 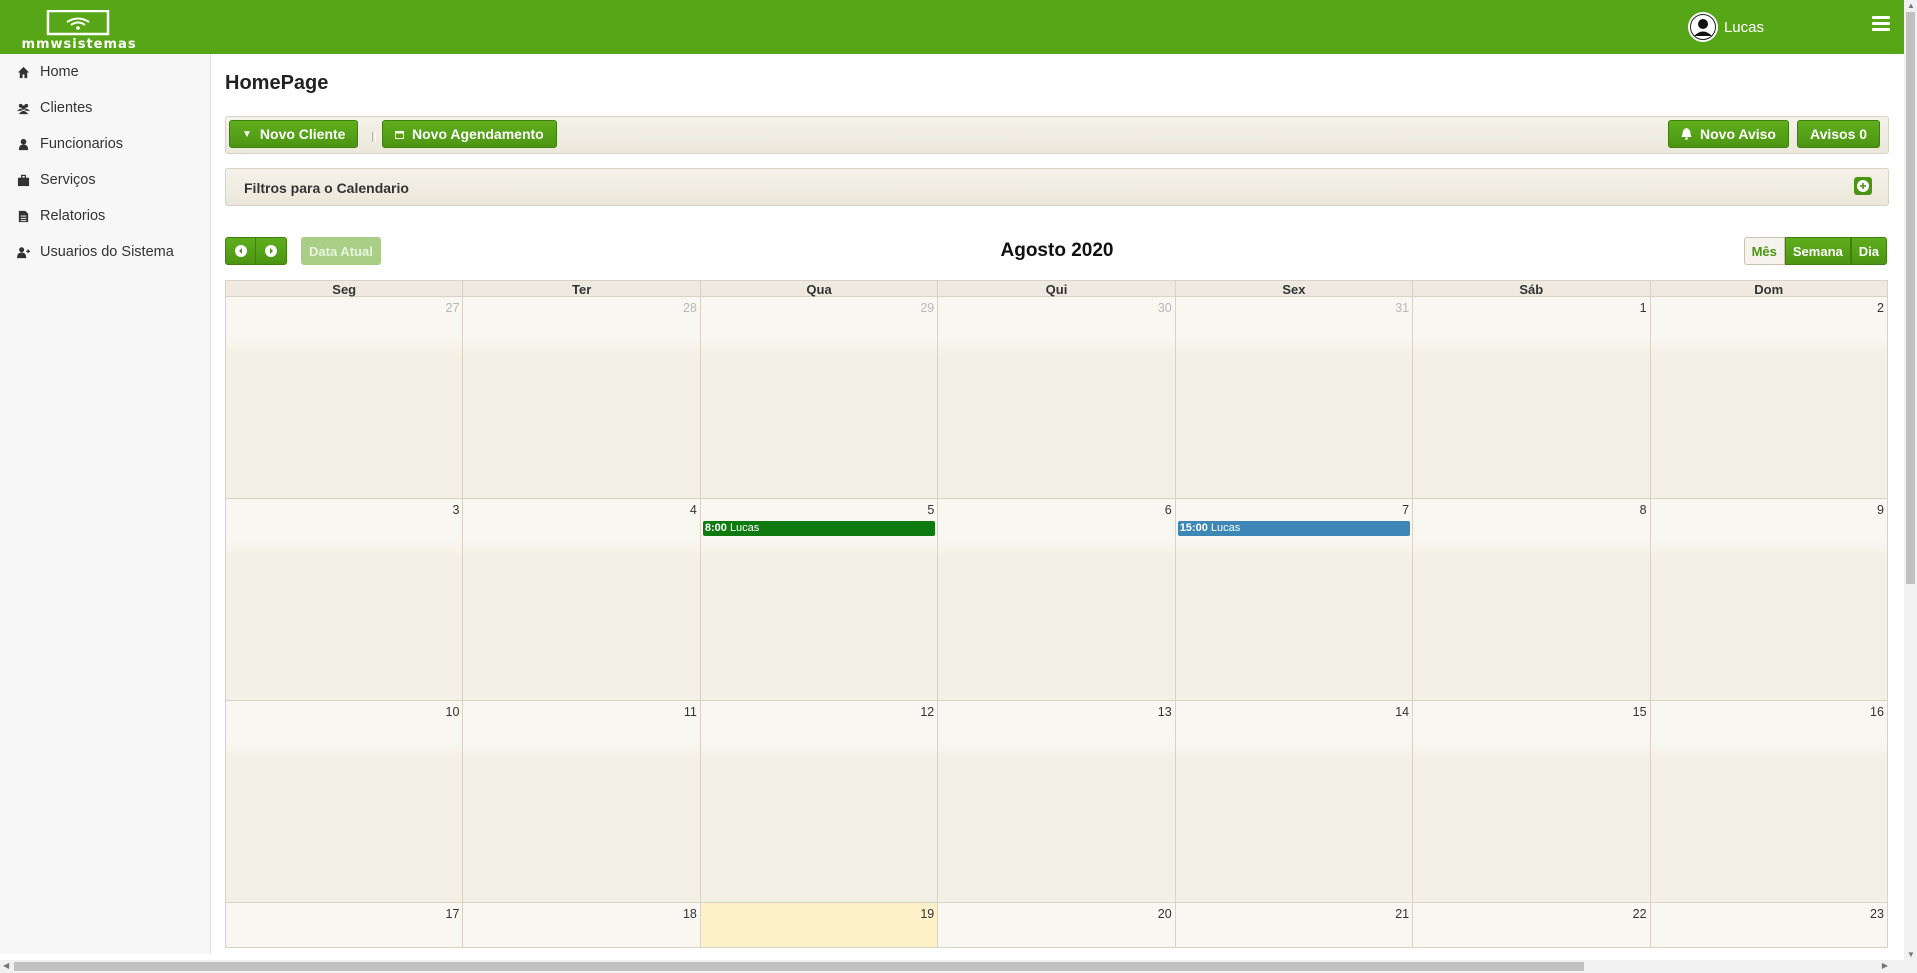 I want to click on sidebar-item-label: Funcionarios, so click(x=82, y=144).